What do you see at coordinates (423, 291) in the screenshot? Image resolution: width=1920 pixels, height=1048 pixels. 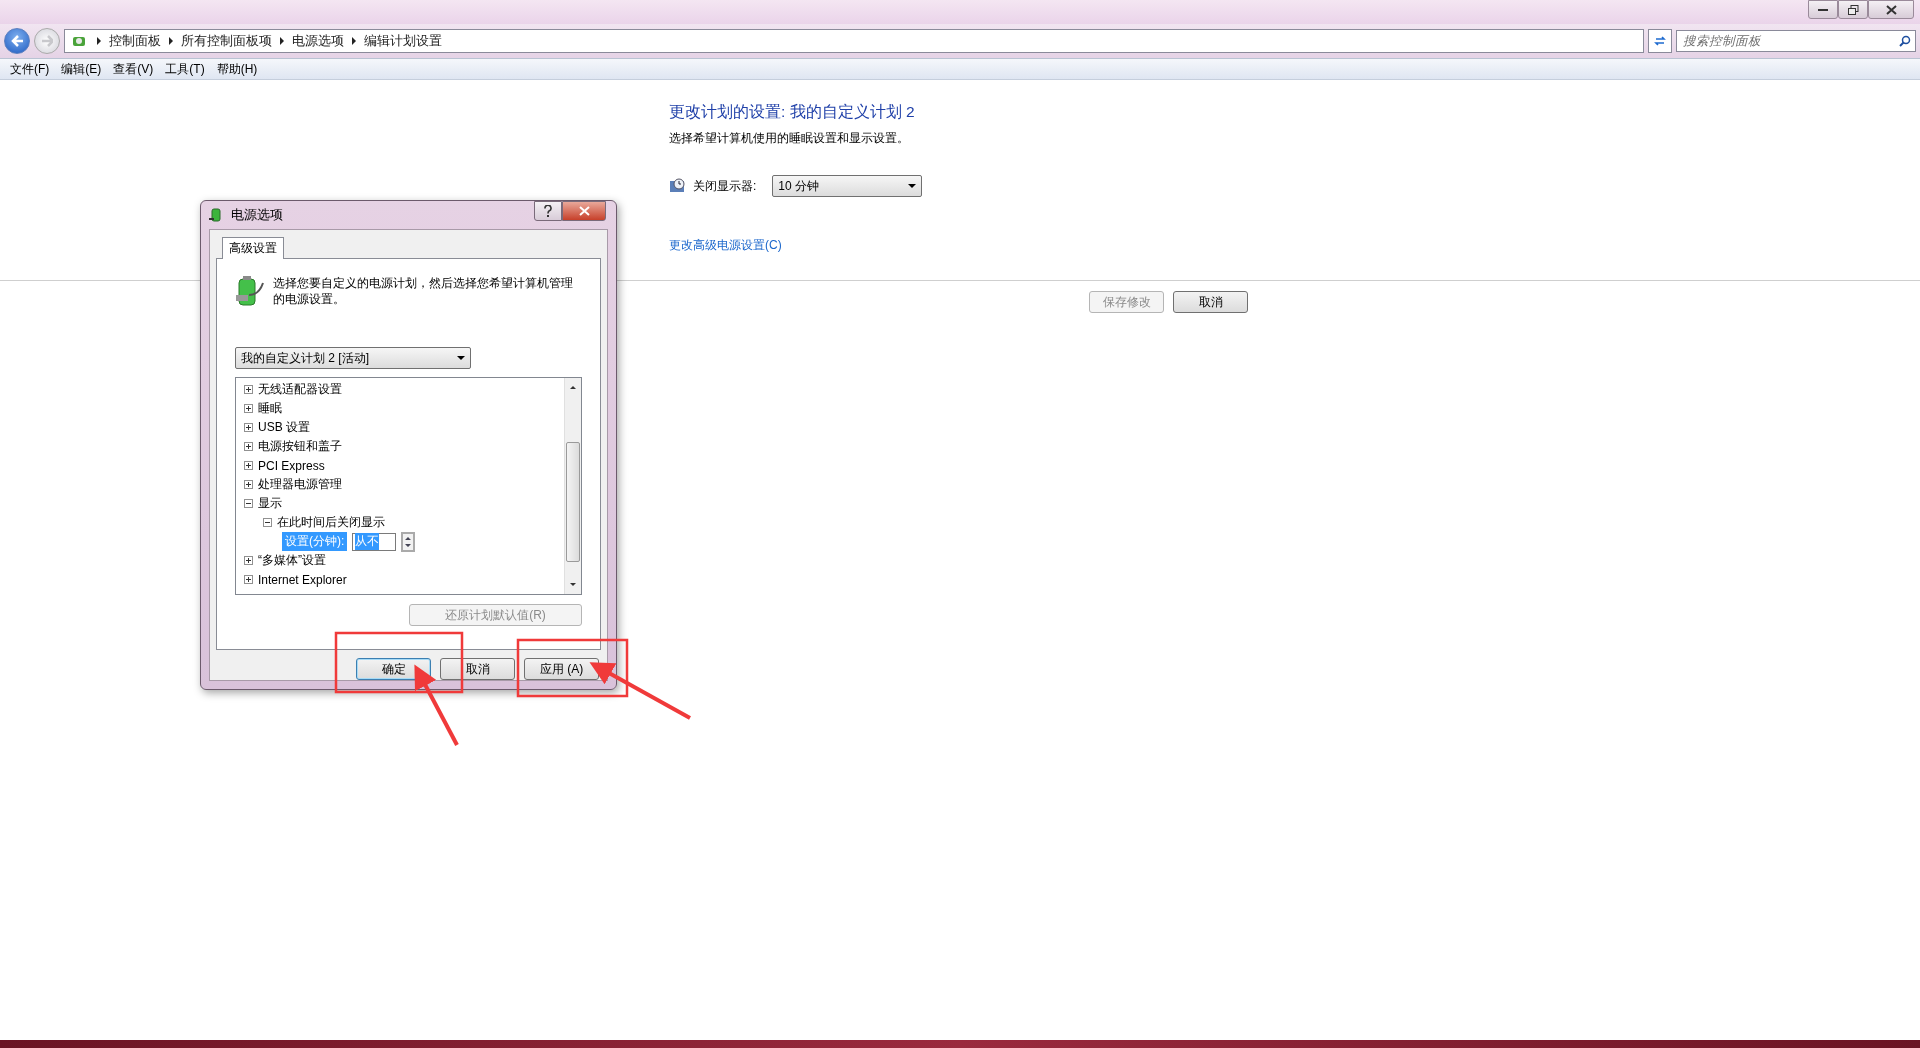 I see `dialog-description: 选择您要自定义的电源计划，然后选择您希望计算机管理的电源设置。` at bounding box center [423, 291].